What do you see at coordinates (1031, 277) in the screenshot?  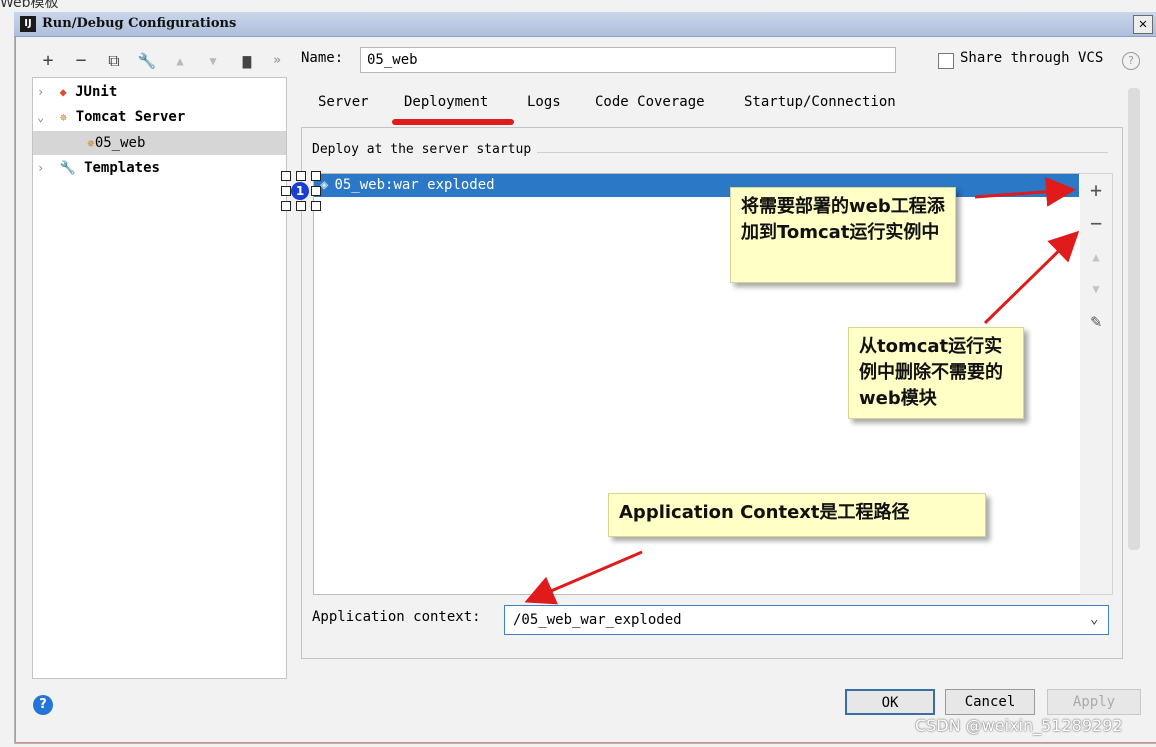 I see `arrow-to-remove` at bounding box center [1031, 277].